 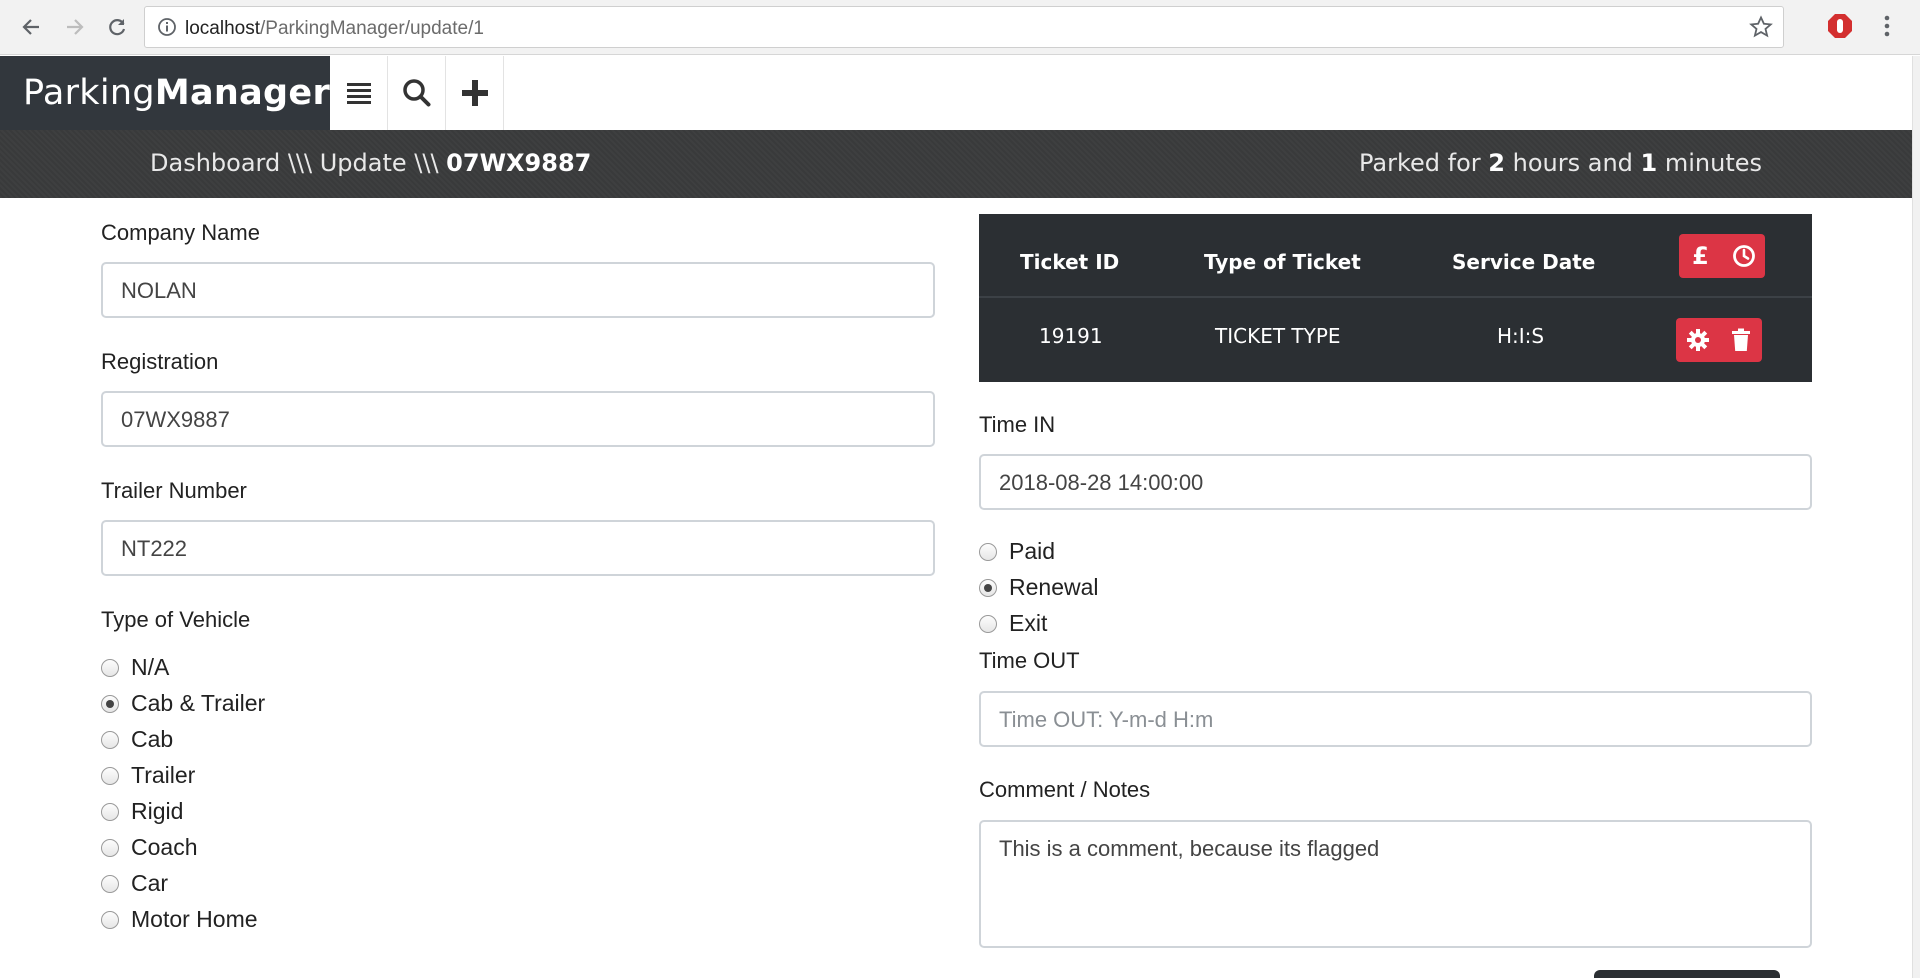 What do you see at coordinates (1395, 719) in the screenshot?
I see `time-out-input: Time OUT: Y-m-d H:m` at bounding box center [1395, 719].